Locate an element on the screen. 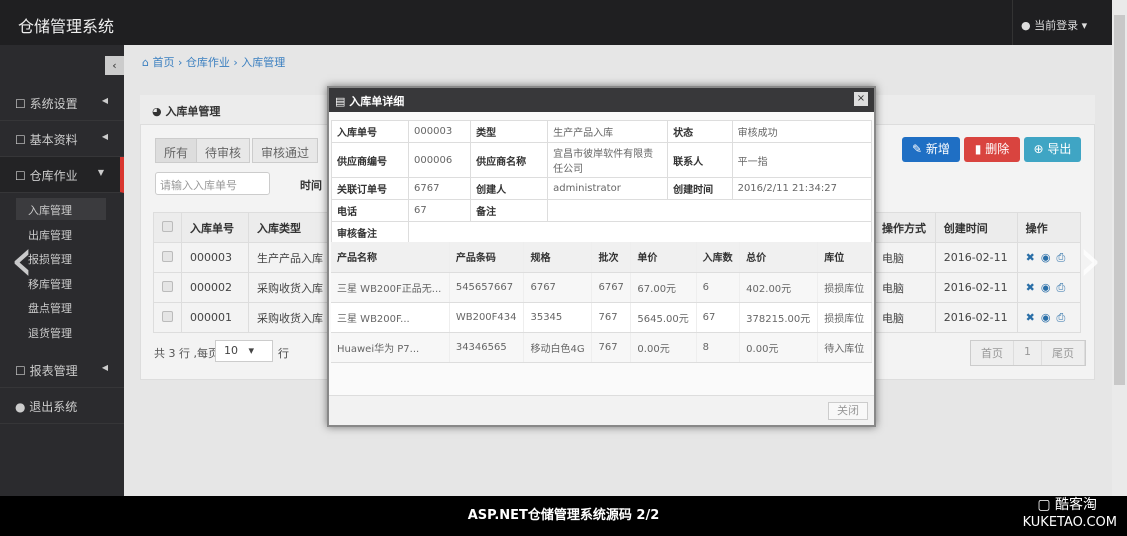  sidebar-item-logout: ● 退出系统 is located at coordinates (62, 406).